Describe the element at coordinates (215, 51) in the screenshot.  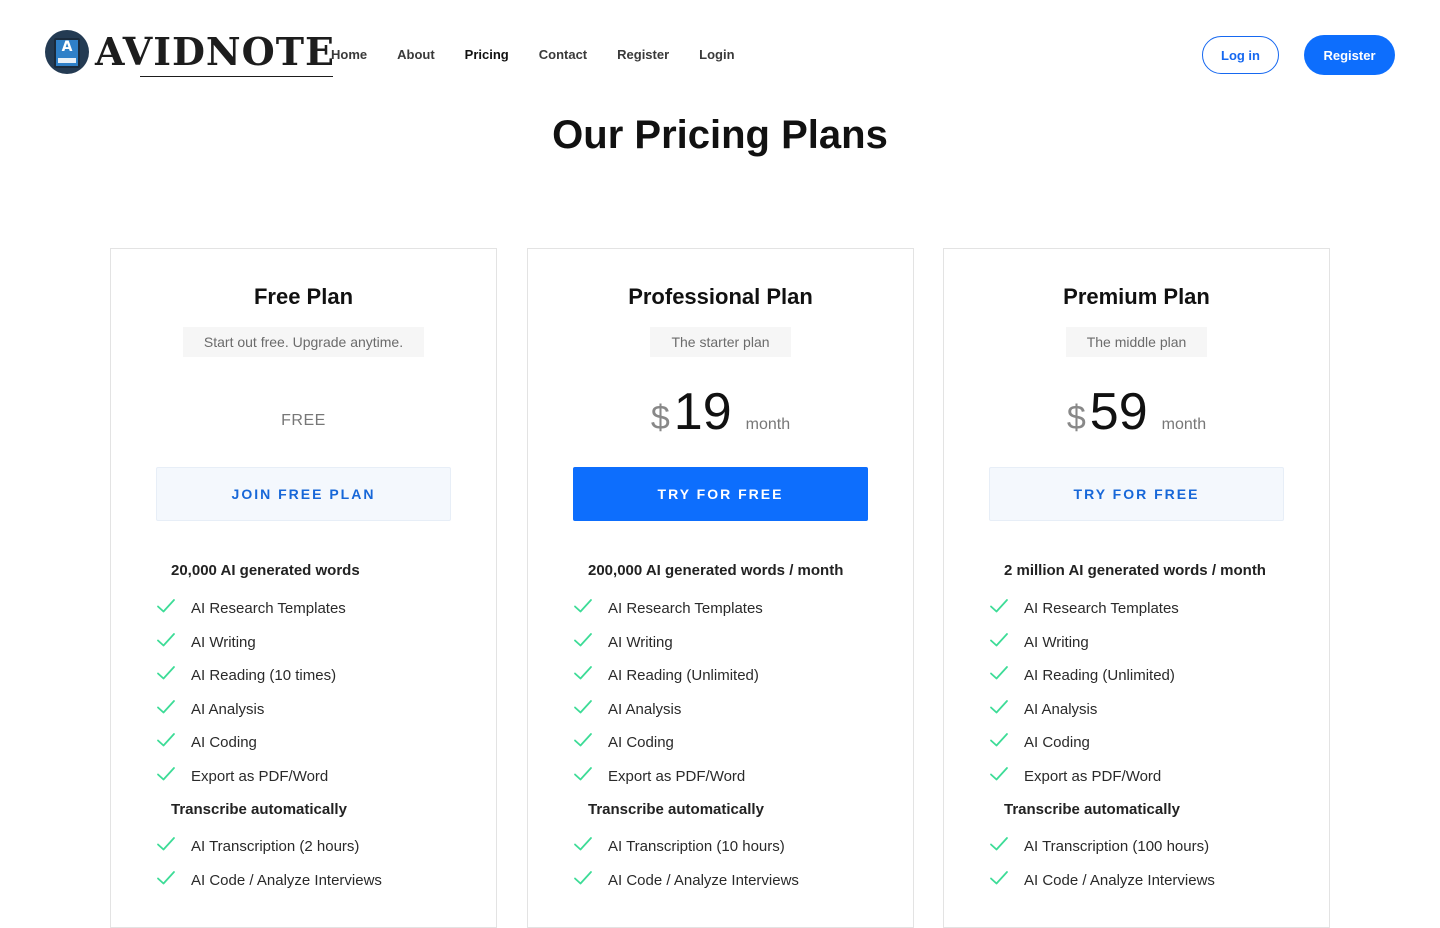
I see `brand-name: AVIDNOTE` at that location.